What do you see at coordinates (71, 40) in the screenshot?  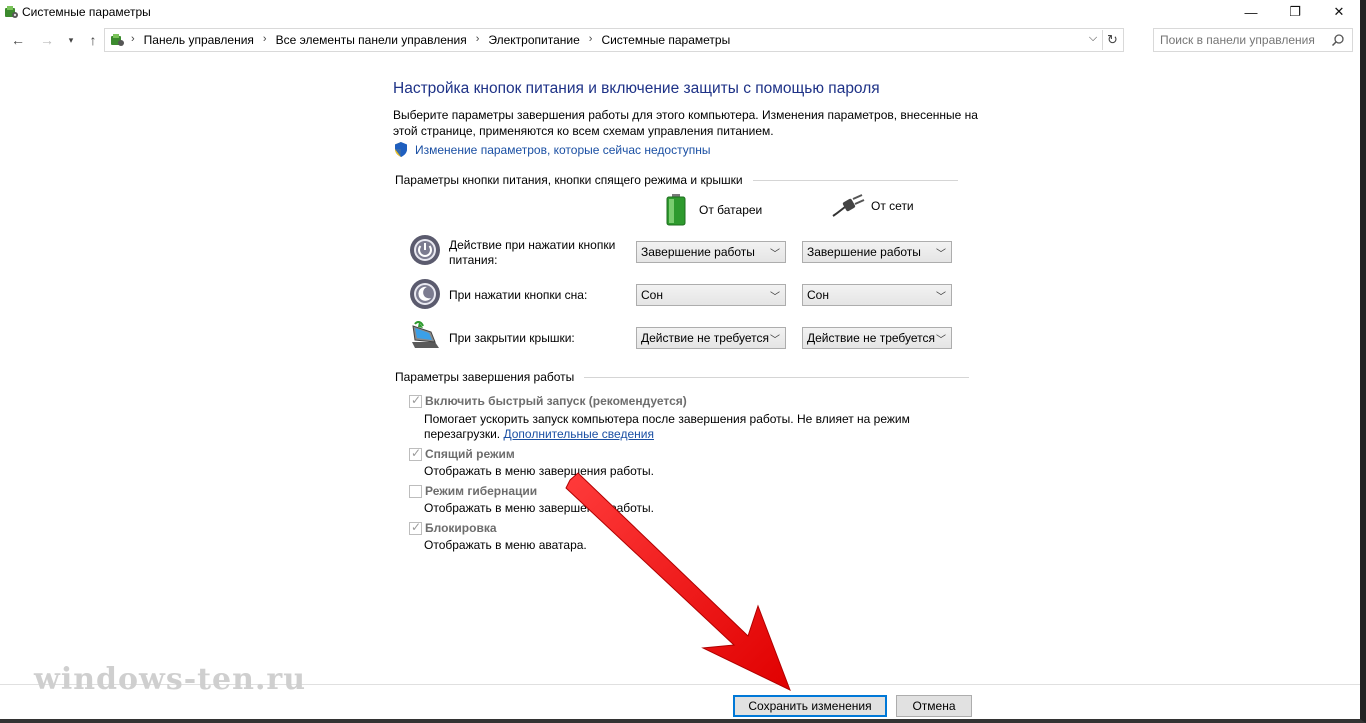 I see `recent-chevron-down-icon: ▾` at bounding box center [71, 40].